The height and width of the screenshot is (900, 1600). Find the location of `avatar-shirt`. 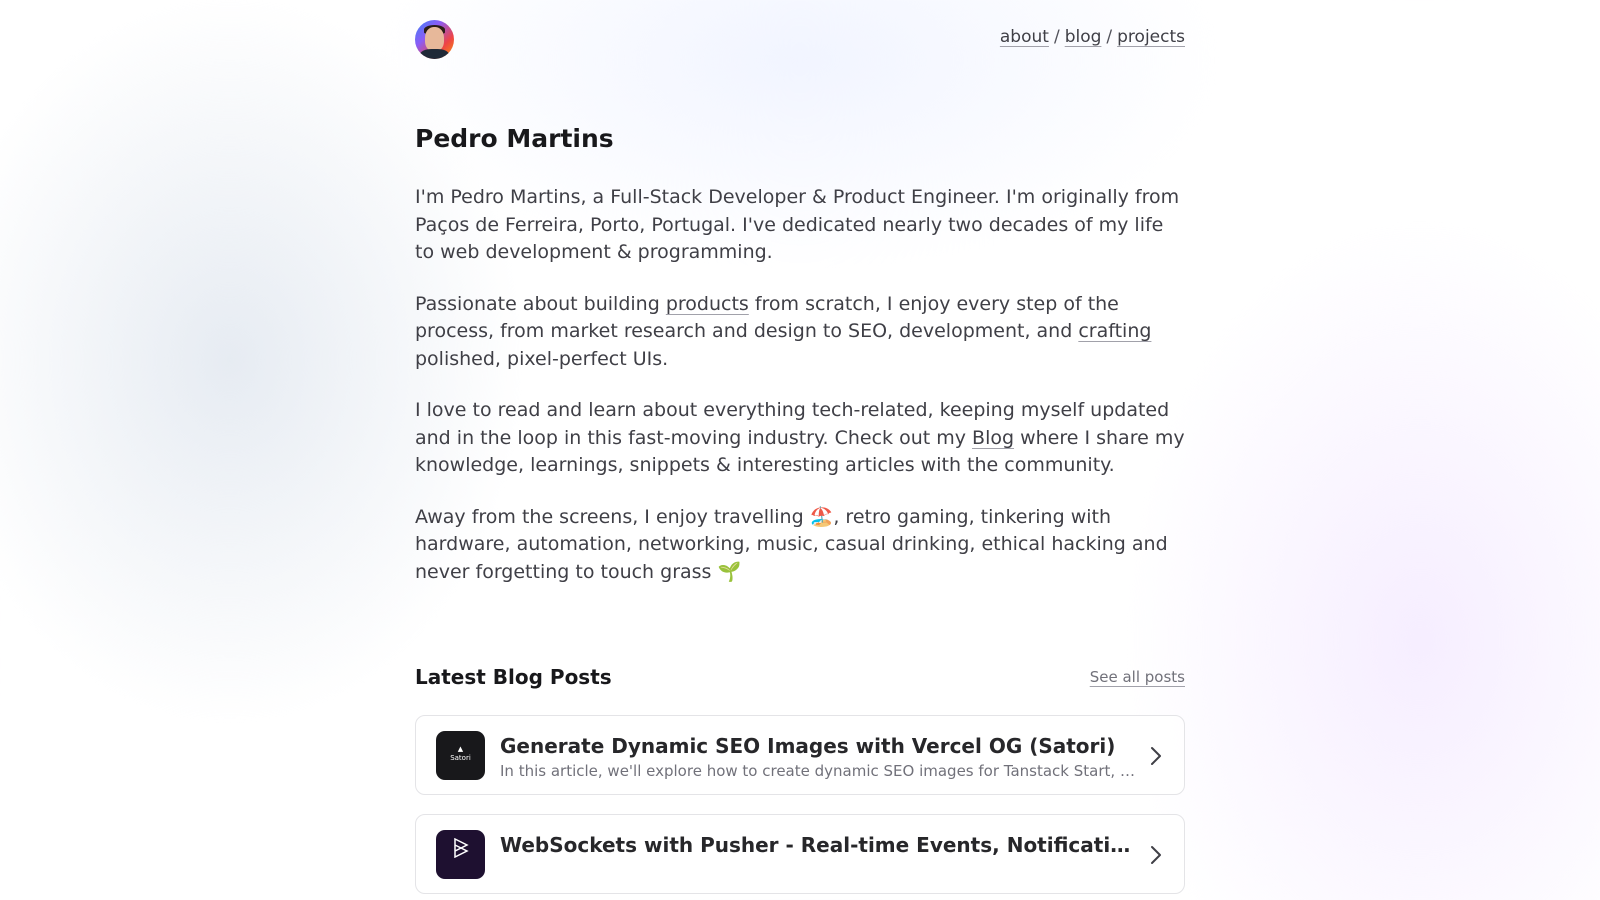

avatar-shirt is located at coordinates (434, 54).